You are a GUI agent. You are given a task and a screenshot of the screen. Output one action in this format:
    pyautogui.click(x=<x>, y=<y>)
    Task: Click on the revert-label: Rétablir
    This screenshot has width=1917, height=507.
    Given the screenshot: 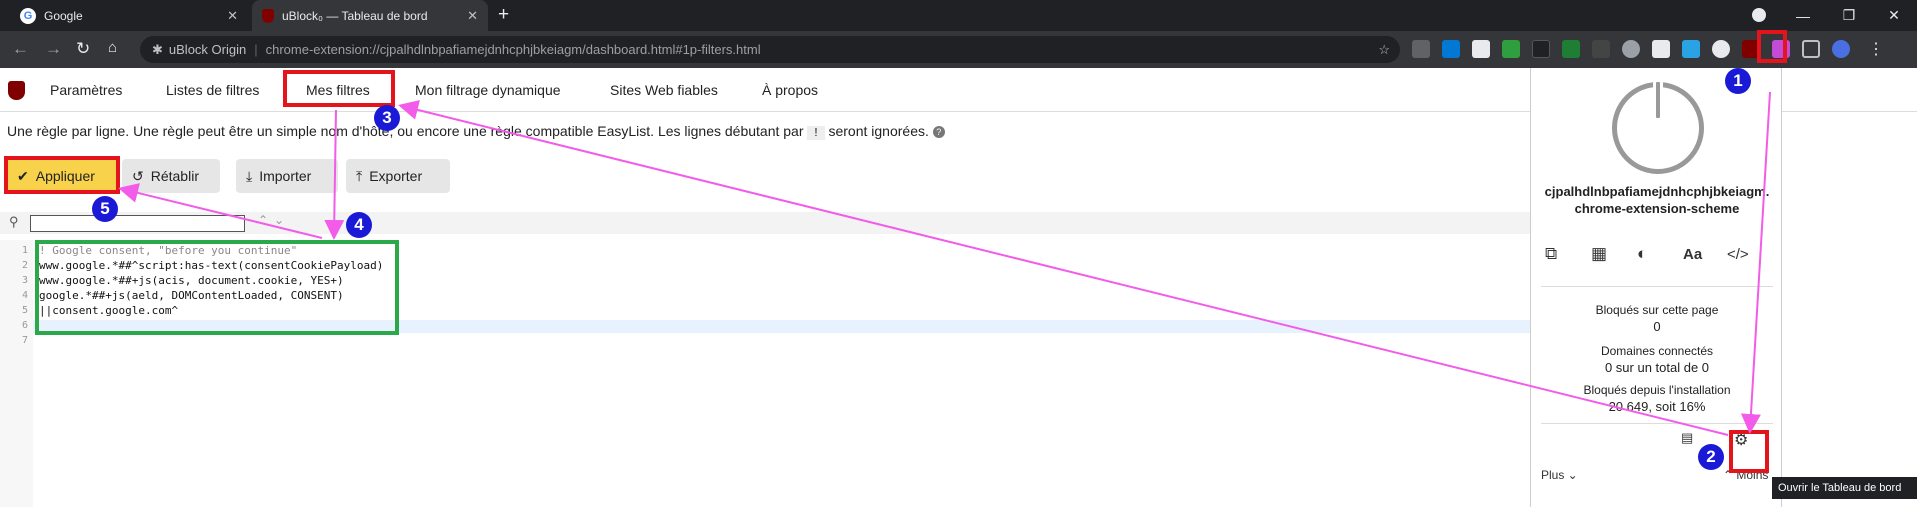 What is the action you would take?
    pyautogui.click(x=174, y=176)
    